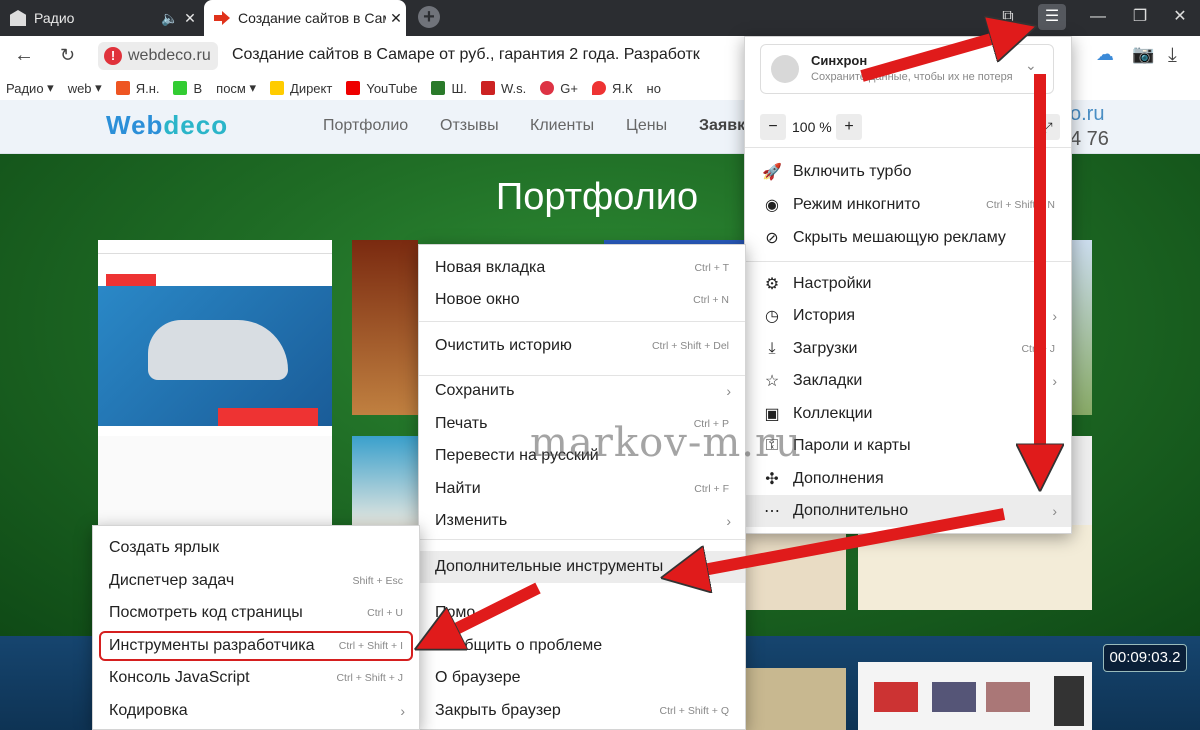 The width and height of the screenshot is (1200, 730). What do you see at coordinates (1143, 54) in the screenshot?
I see `camera-icon: 📷` at bounding box center [1143, 54].